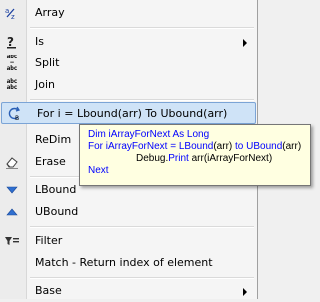 The image size is (320, 302). What do you see at coordinates (53, 139) in the screenshot?
I see `menu-item-label: ReDim` at bounding box center [53, 139].